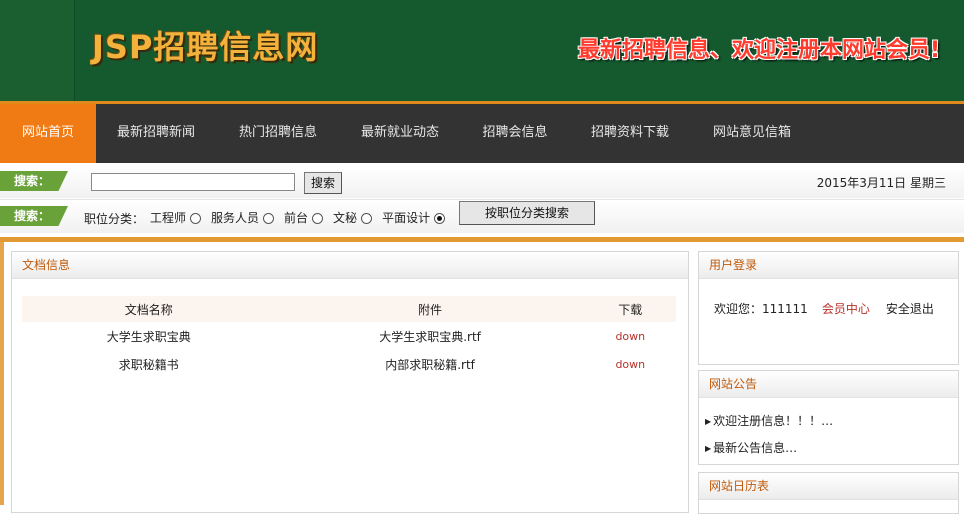  What do you see at coordinates (440, 218) in the screenshot?
I see `radio-graphic-design` at bounding box center [440, 218].